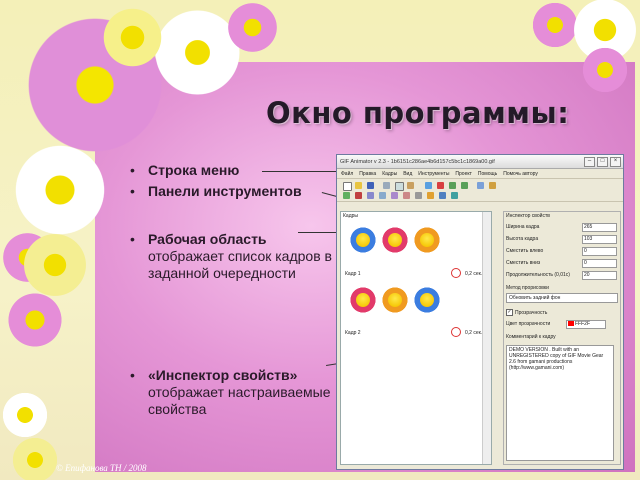 This screenshot has width=640, height=480. What do you see at coordinates (416, 338) in the screenshot?
I see `frames-panel: Кадры Кадр 1 0,2 сек. Кадр 2 0,2 сек.` at bounding box center [416, 338].